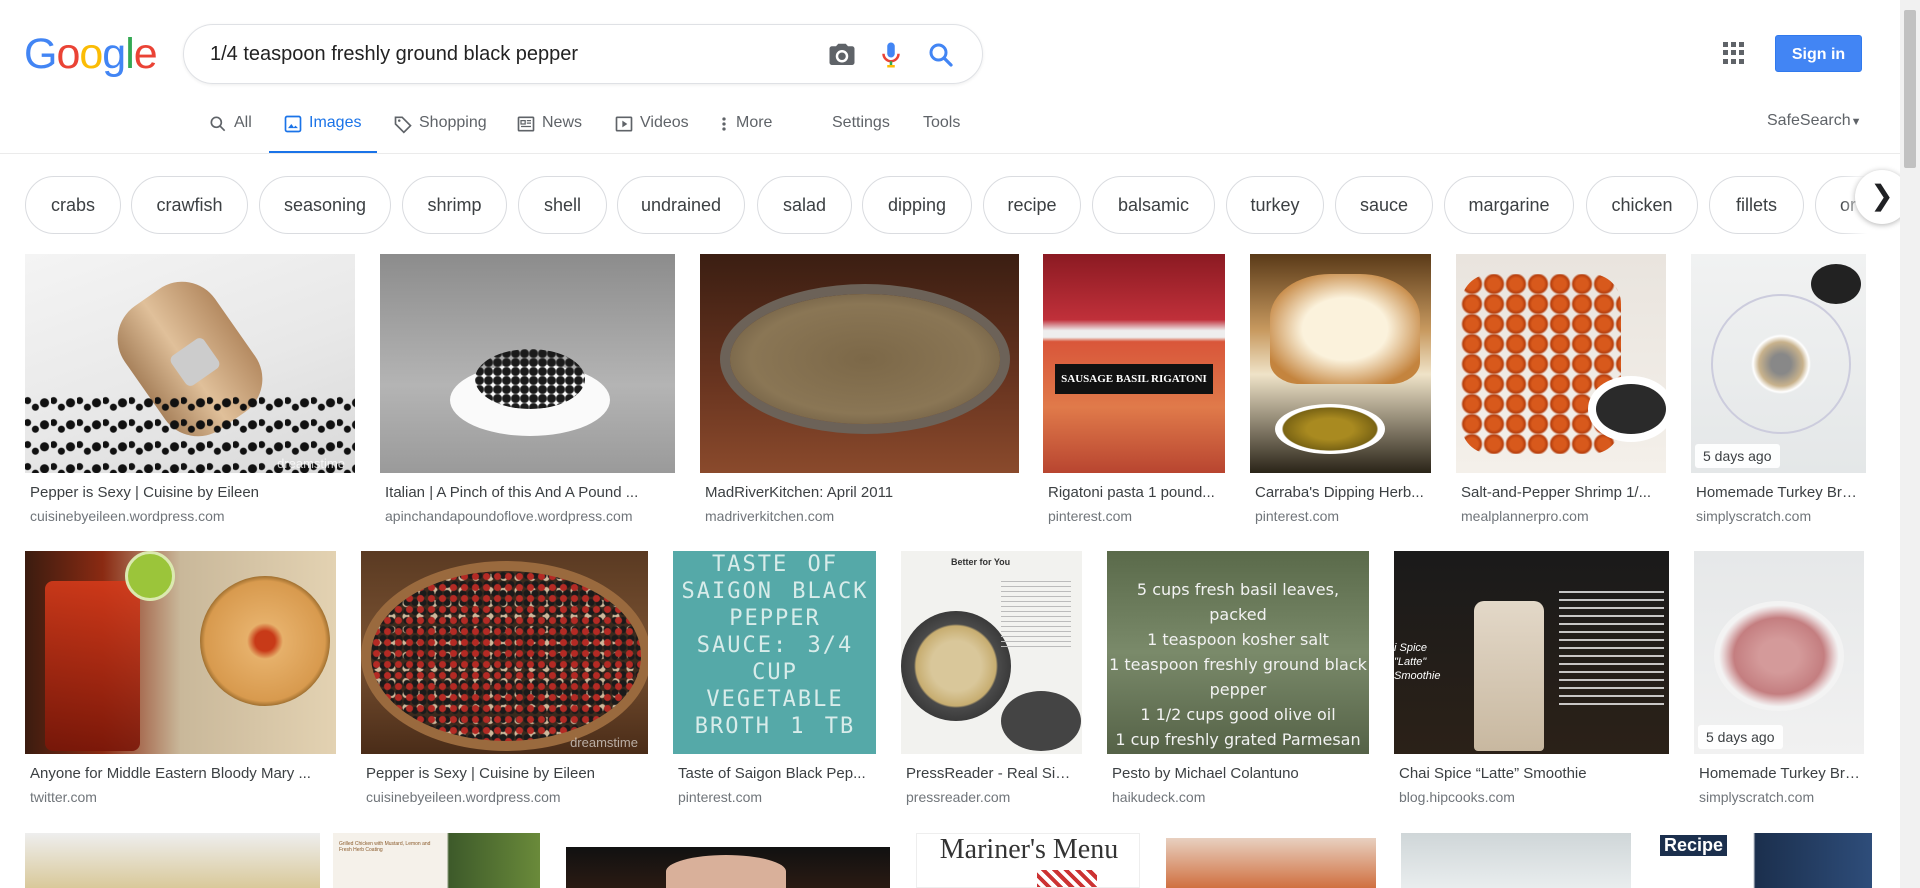 The image size is (1920, 888). What do you see at coordinates (91, 54) in the screenshot?
I see `google-logo: Google` at bounding box center [91, 54].